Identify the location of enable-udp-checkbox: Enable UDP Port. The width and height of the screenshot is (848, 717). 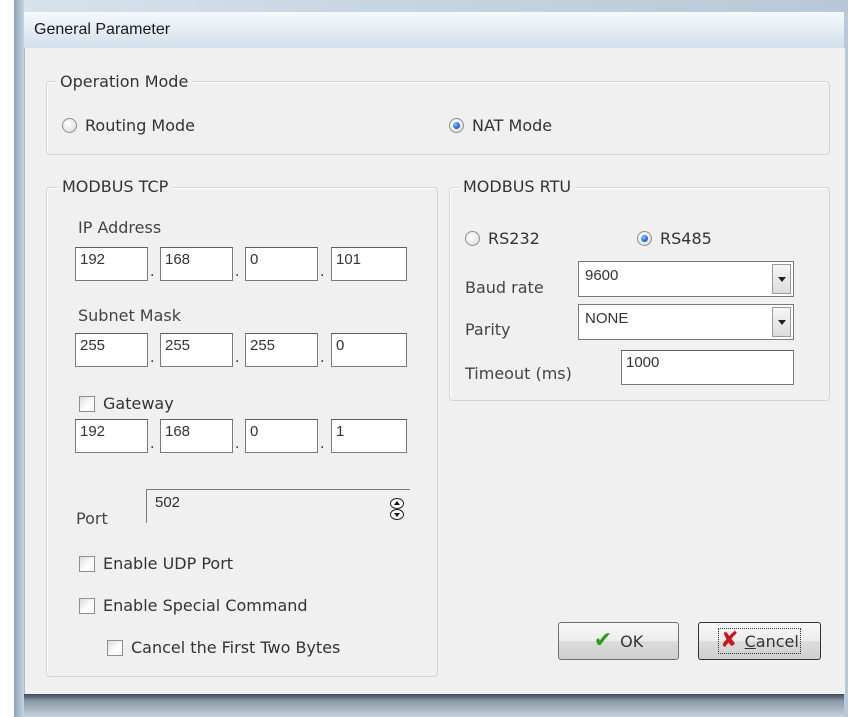
(156, 563).